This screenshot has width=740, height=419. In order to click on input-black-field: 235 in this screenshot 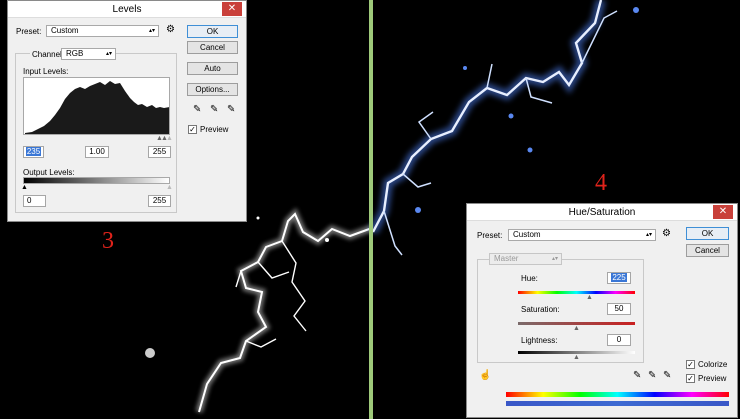, I will do `click(33, 152)`.